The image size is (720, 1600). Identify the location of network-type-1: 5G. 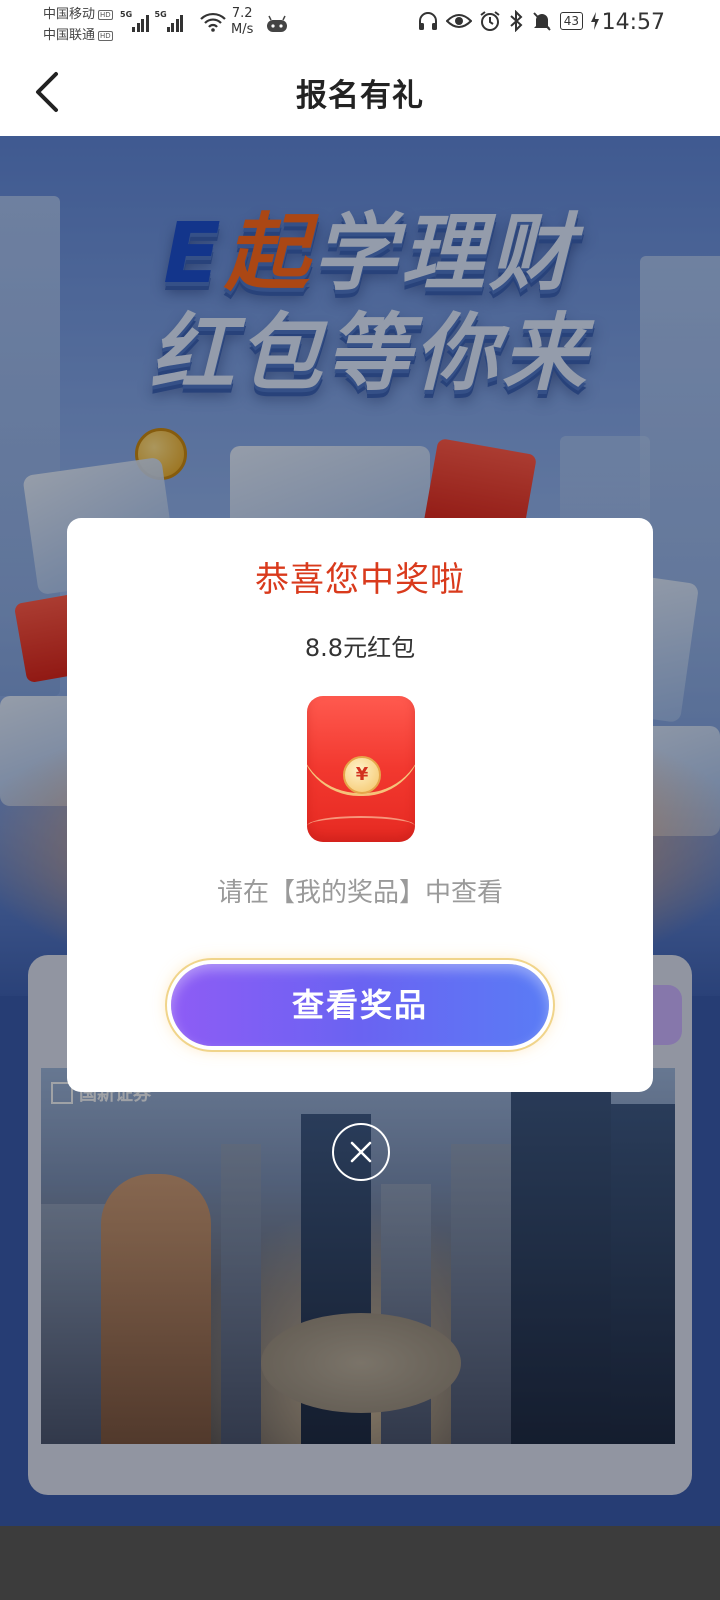
(126, 14).